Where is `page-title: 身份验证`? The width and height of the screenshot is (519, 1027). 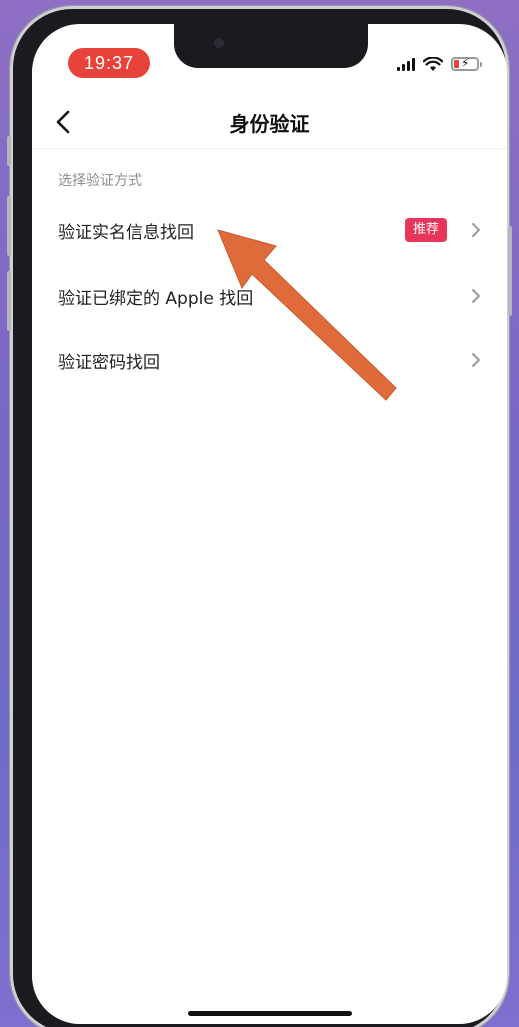 page-title: 身份验证 is located at coordinates (269, 124).